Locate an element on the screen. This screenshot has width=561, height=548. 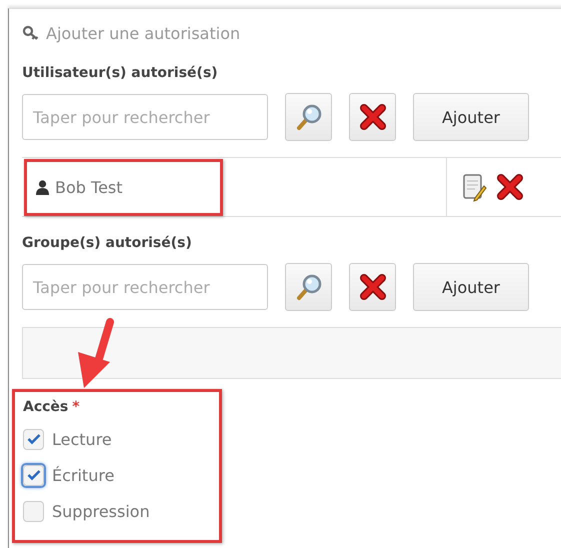
required-mark: * is located at coordinates (76, 407).